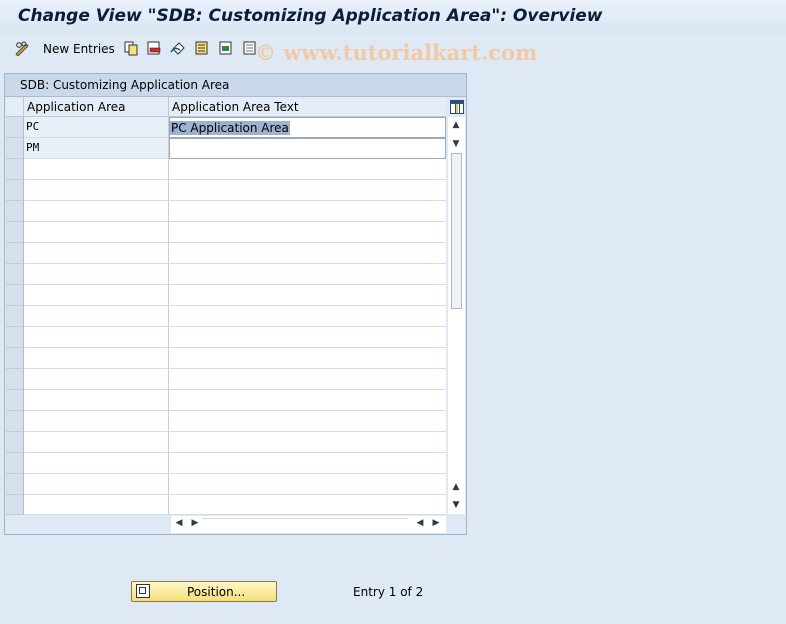 This screenshot has width=786, height=624. Describe the element at coordinates (235, 107) in the screenshot. I see `column-header-label: Application Area Text` at that location.